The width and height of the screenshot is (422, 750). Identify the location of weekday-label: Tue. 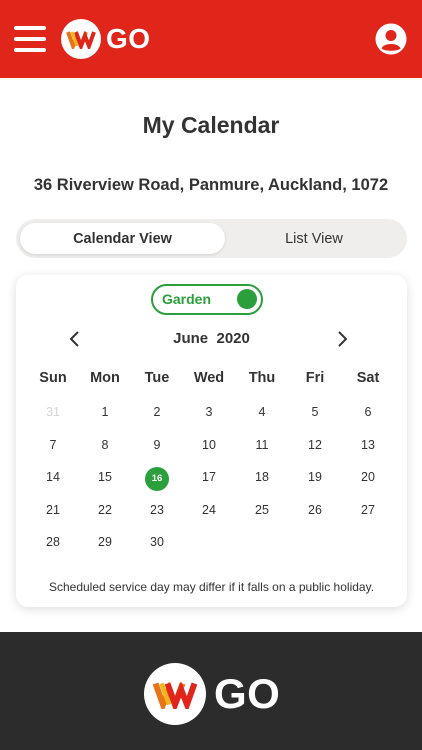
(157, 378).